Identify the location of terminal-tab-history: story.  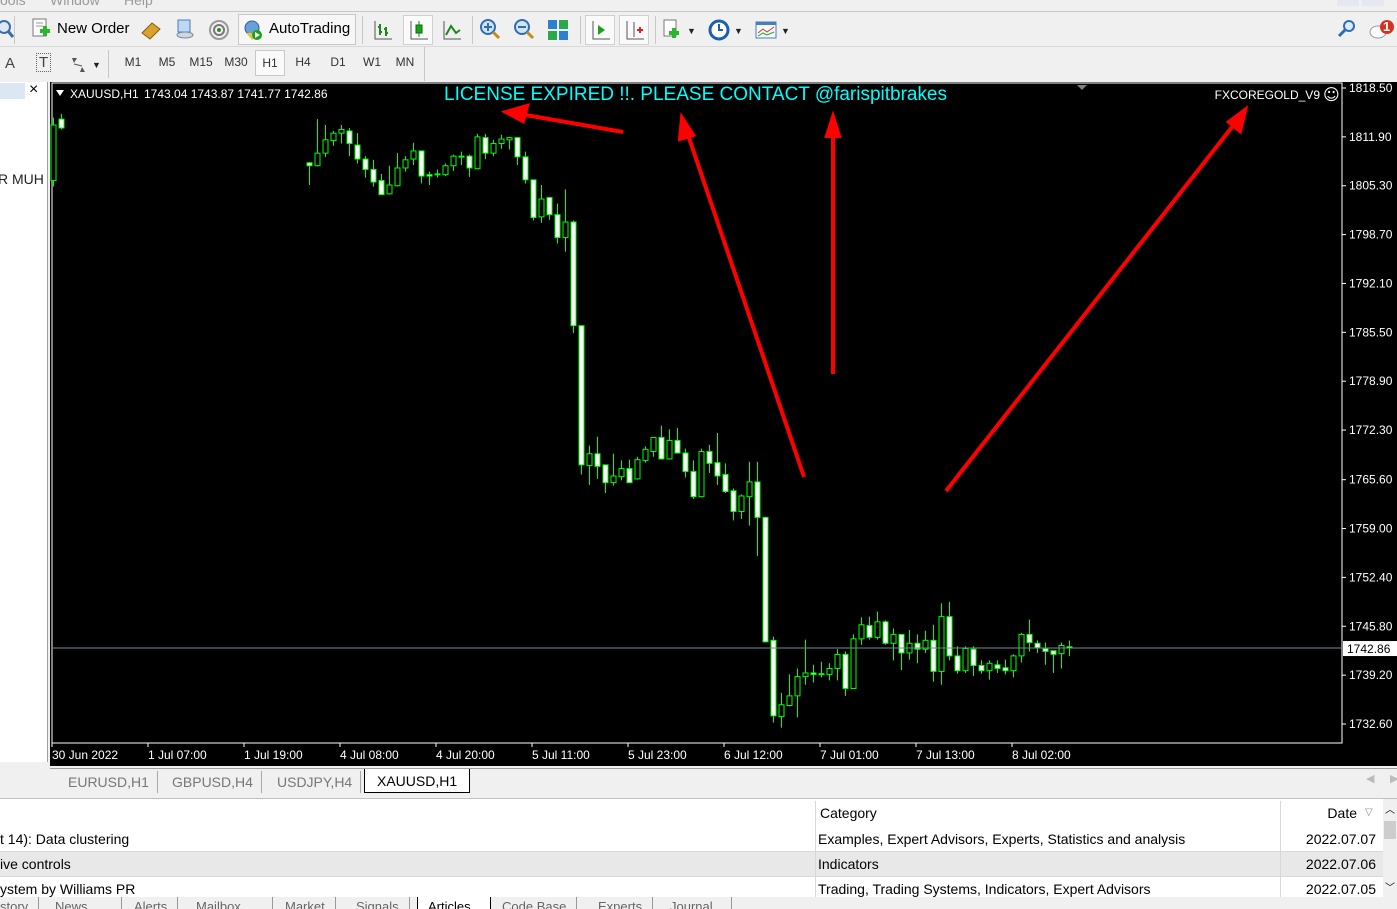
(20, 903).